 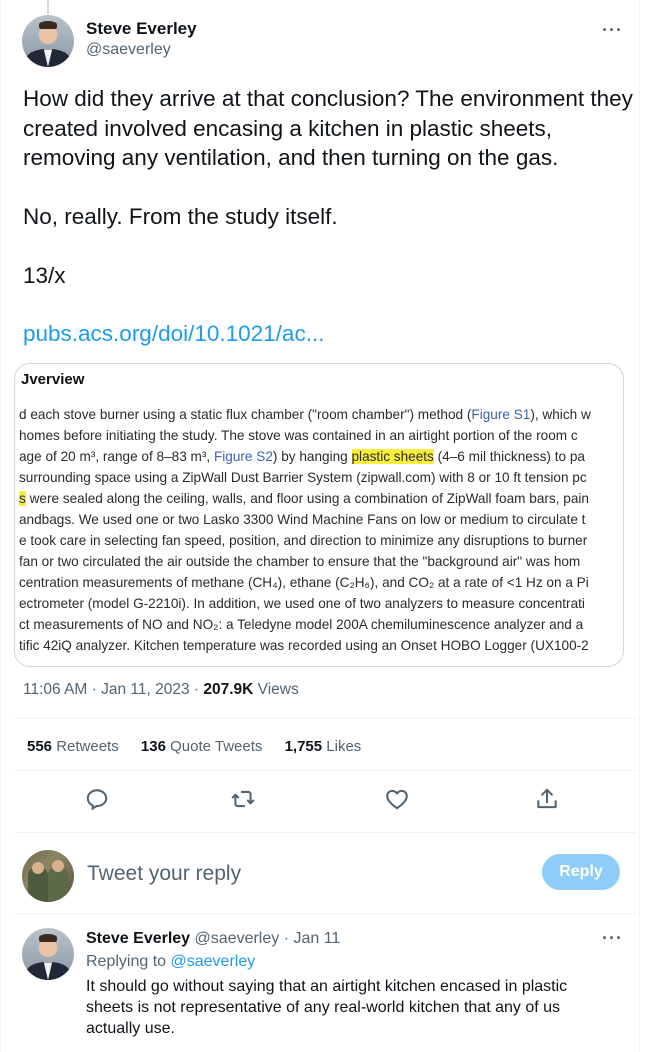 I want to click on reply-author-handle: @saeverley, so click(x=237, y=938).